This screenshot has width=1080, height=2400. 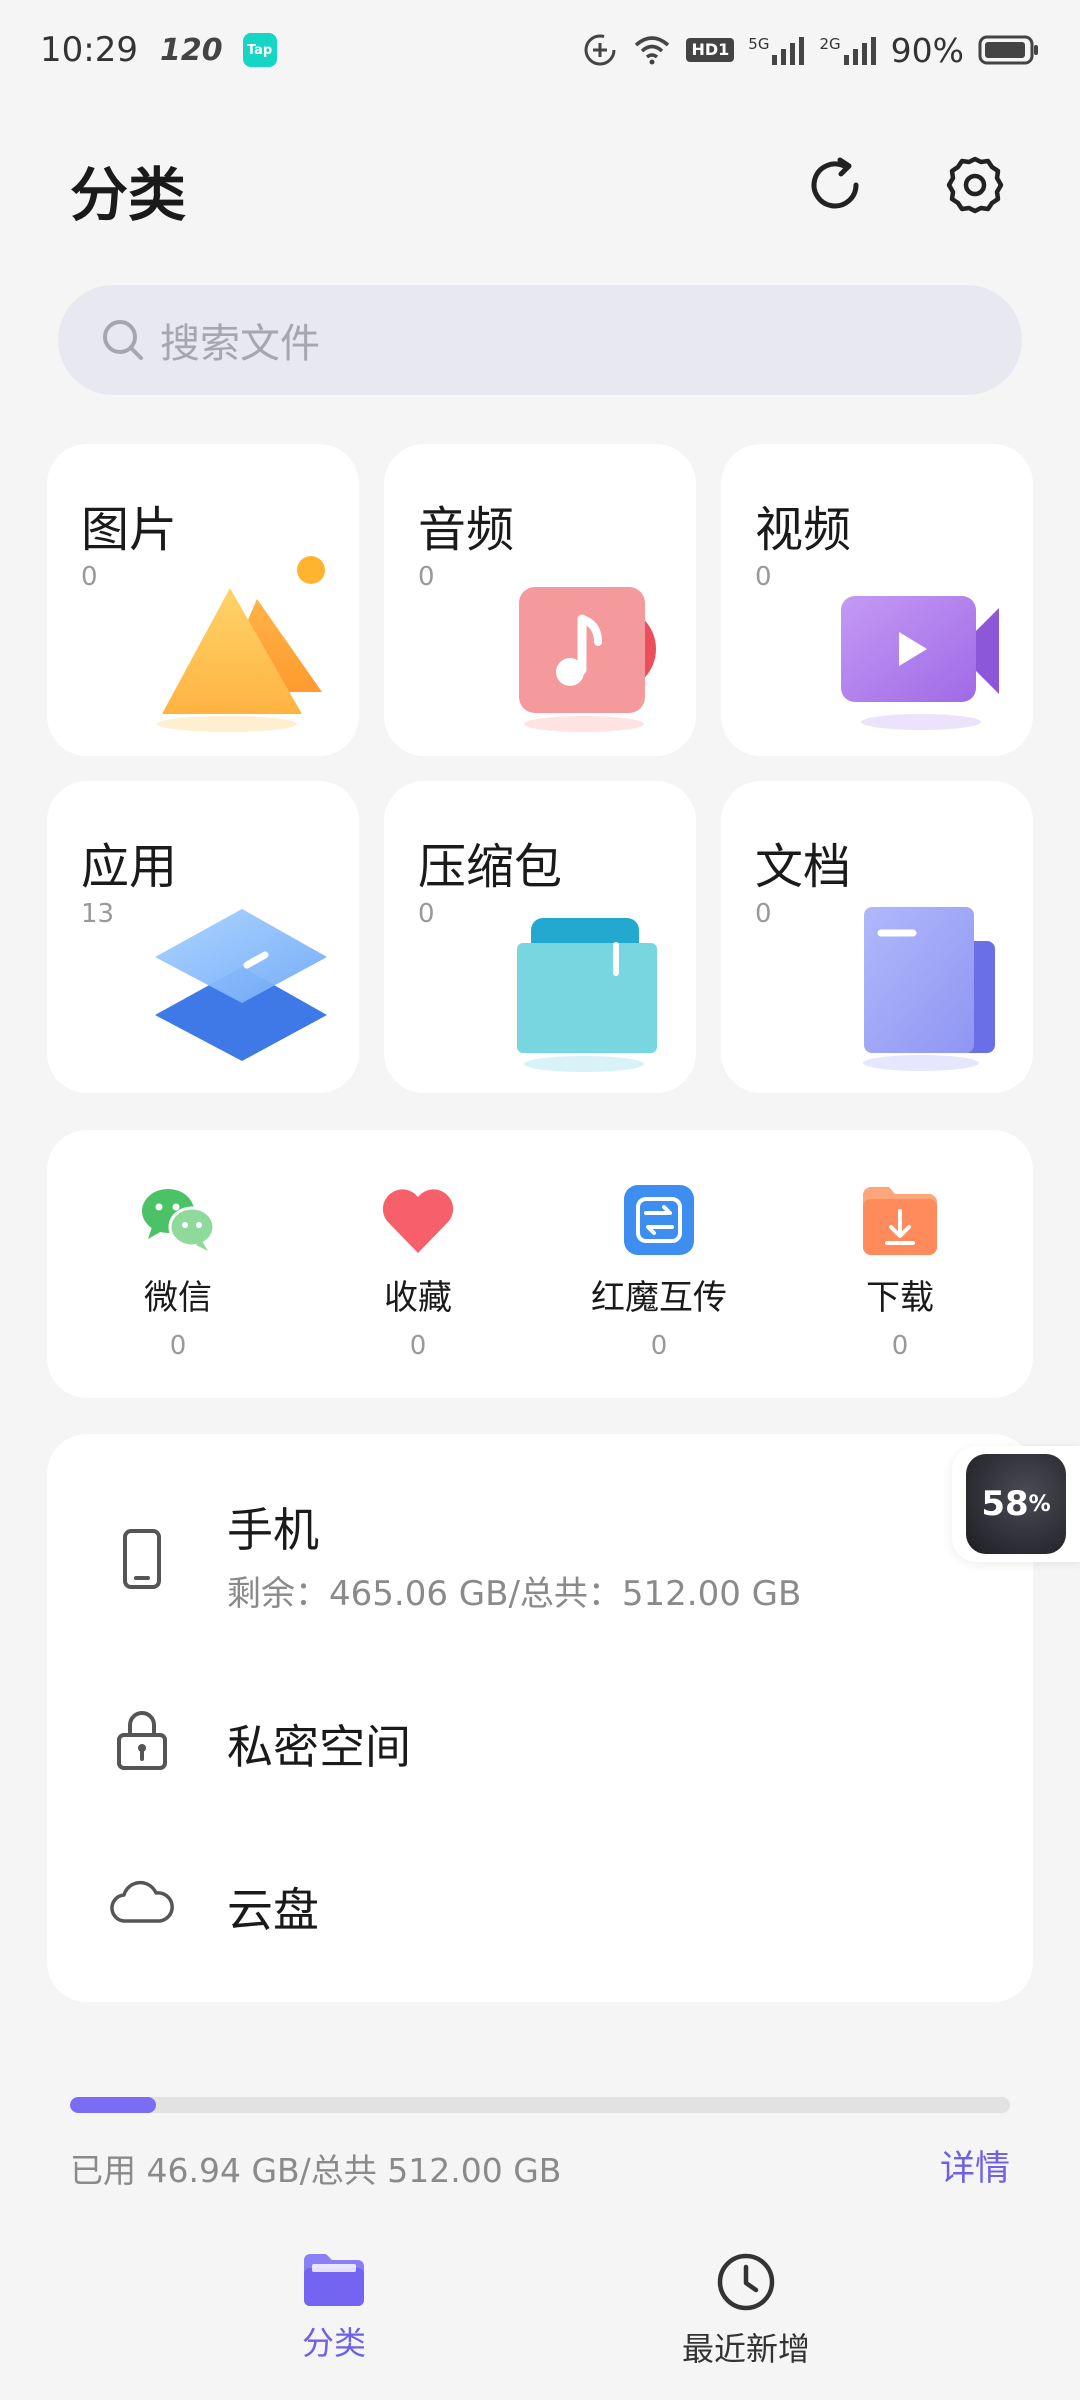 I want to click on storage-item-label: 手机, so click(x=273, y=1530).